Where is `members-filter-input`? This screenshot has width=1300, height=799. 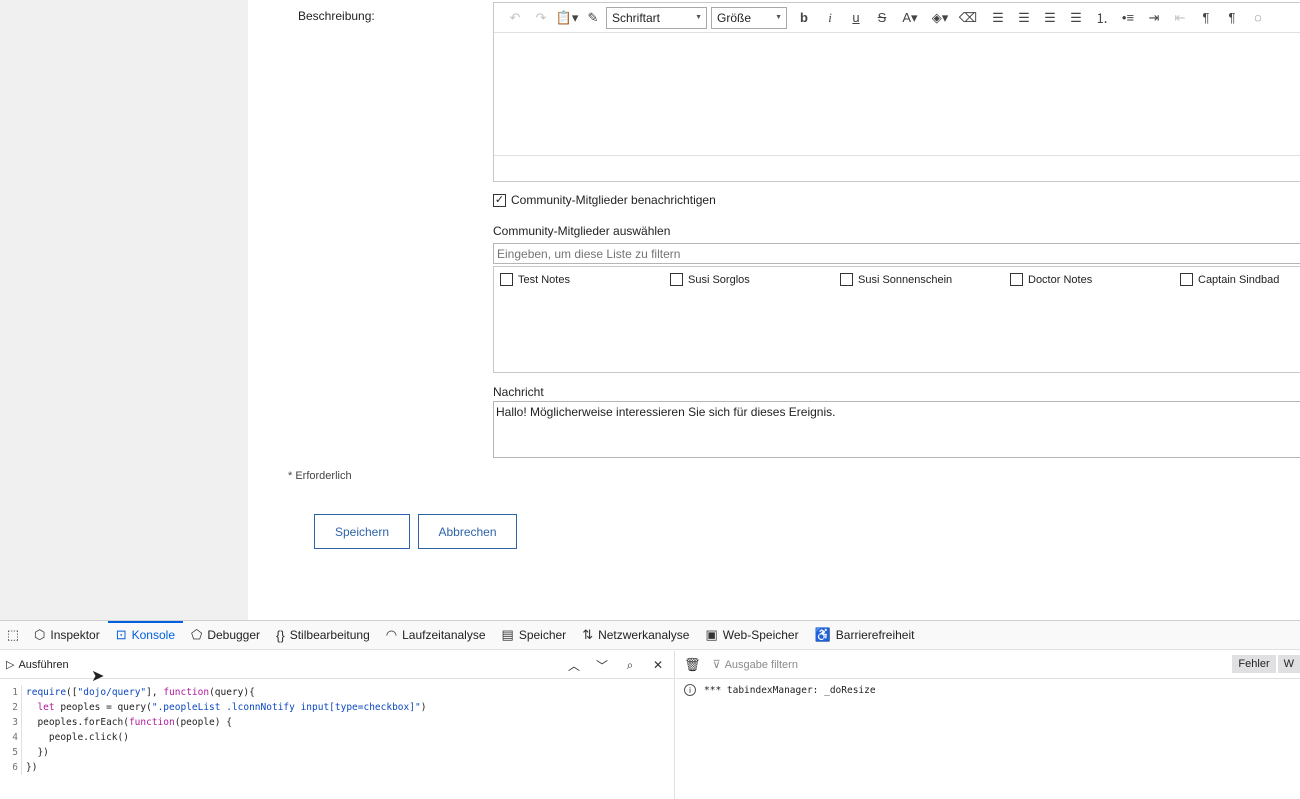
members-filter-input is located at coordinates (896, 253).